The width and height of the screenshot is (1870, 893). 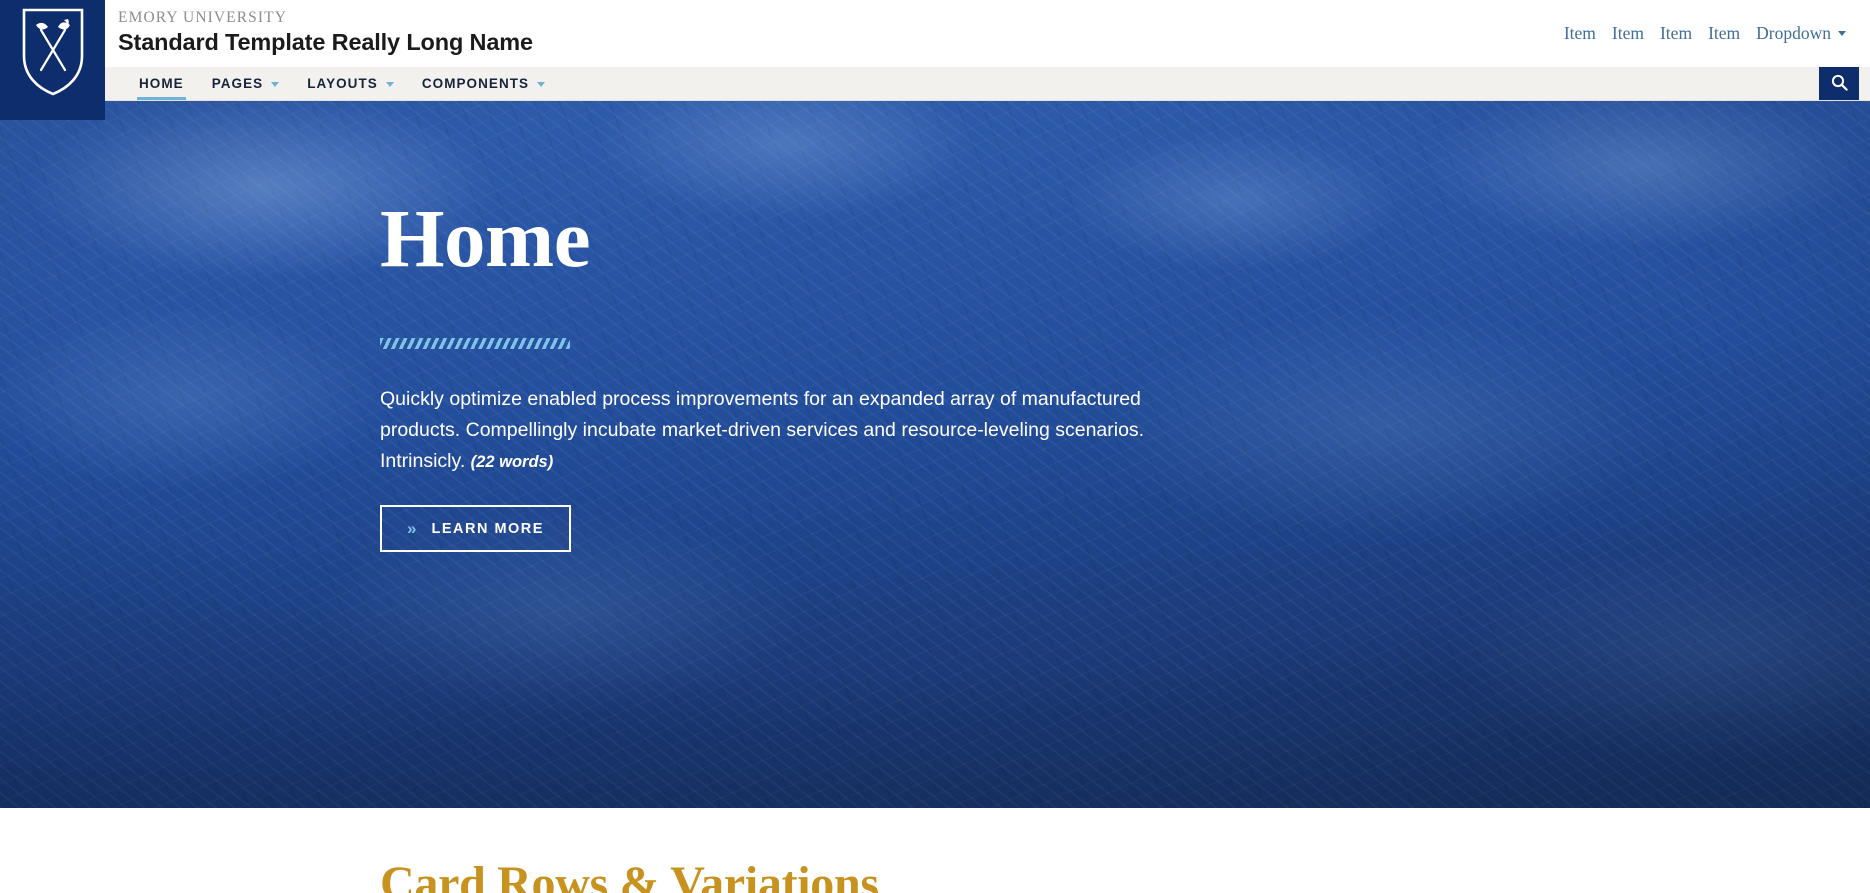 I want to click on card-rows-heading: Card Rows & Variations, so click(x=629, y=875).